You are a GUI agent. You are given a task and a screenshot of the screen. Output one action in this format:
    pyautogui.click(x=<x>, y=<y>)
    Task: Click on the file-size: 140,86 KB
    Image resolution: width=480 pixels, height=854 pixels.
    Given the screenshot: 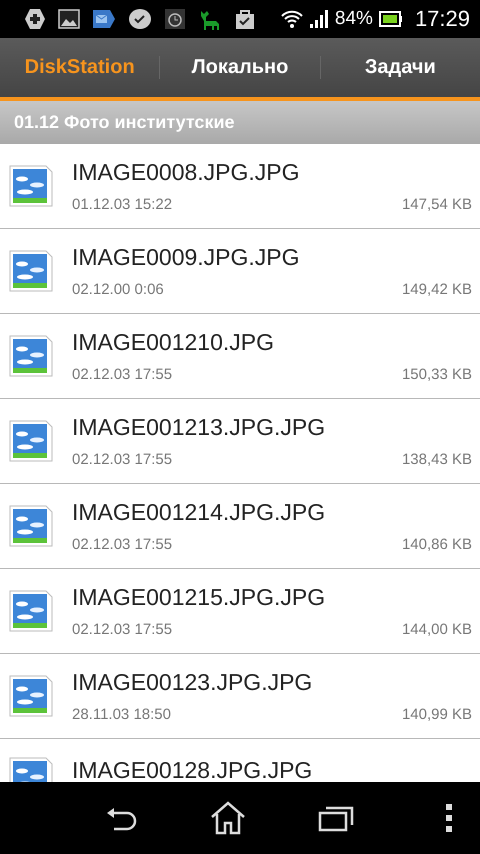 What is the action you would take?
    pyautogui.click(x=437, y=544)
    